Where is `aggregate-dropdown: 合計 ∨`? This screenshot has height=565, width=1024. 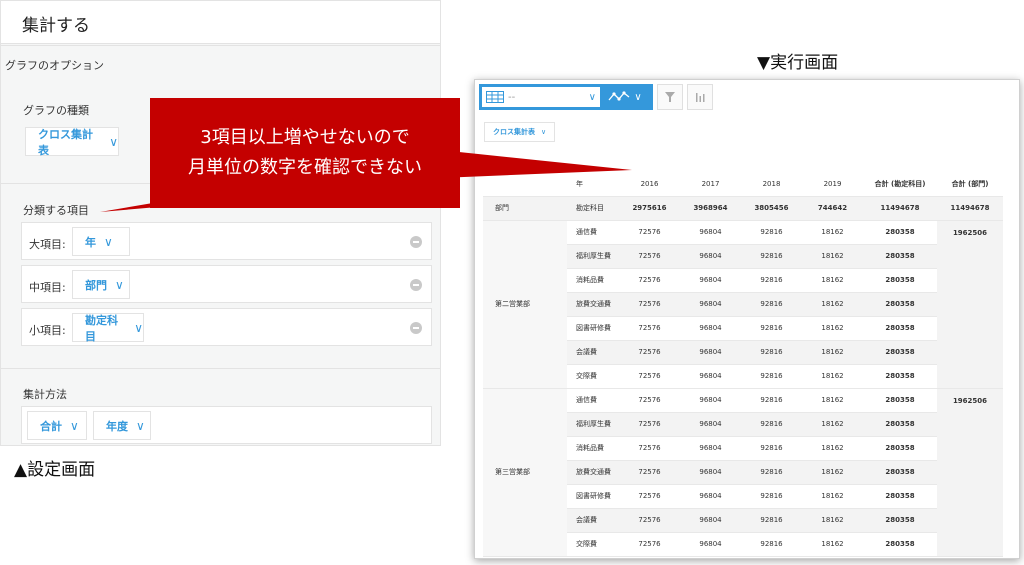 aggregate-dropdown: 合計 ∨ is located at coordinates (57, 425).